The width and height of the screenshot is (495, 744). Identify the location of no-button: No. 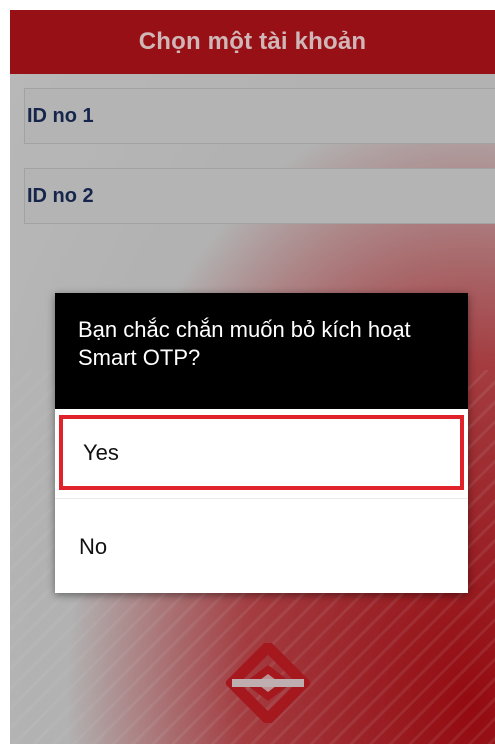
(261, 547).